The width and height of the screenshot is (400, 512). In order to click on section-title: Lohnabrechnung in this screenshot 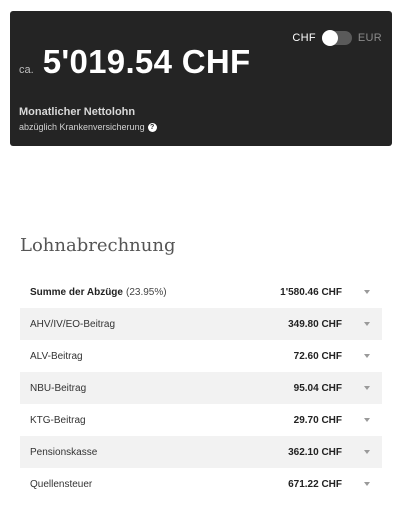, I will do `click(98, 245)`.